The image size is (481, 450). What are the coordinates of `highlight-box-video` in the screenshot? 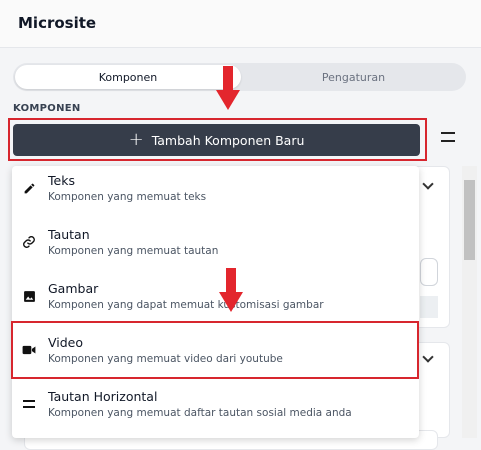 It's located at (215, 350).